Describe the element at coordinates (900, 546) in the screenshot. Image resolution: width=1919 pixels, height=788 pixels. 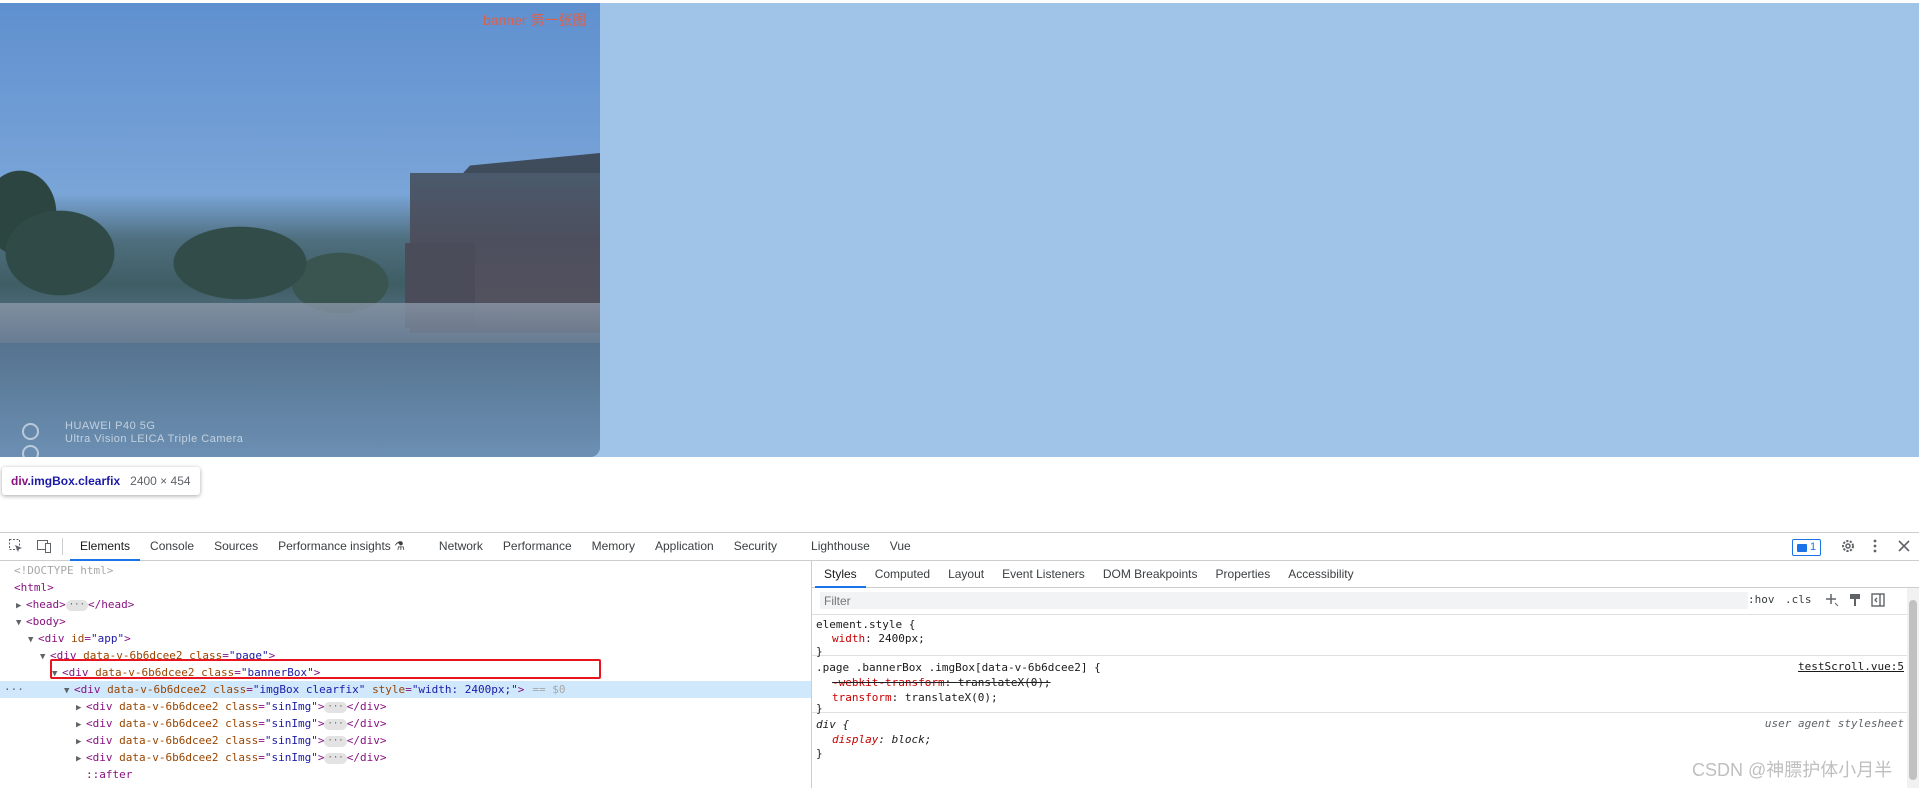
I see `tab-vue: Vue` at that location.